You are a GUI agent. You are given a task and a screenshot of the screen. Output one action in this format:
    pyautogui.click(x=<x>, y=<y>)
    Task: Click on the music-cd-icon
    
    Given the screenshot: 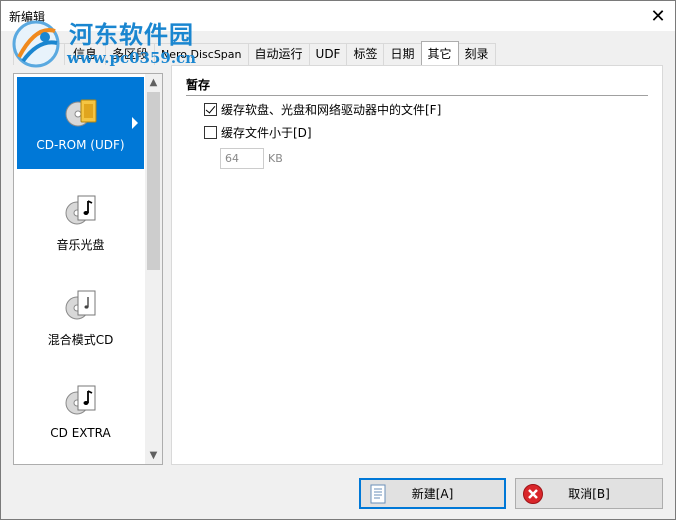 What is the action you would take?
    pyautogui.click(x=80, y=210)
    